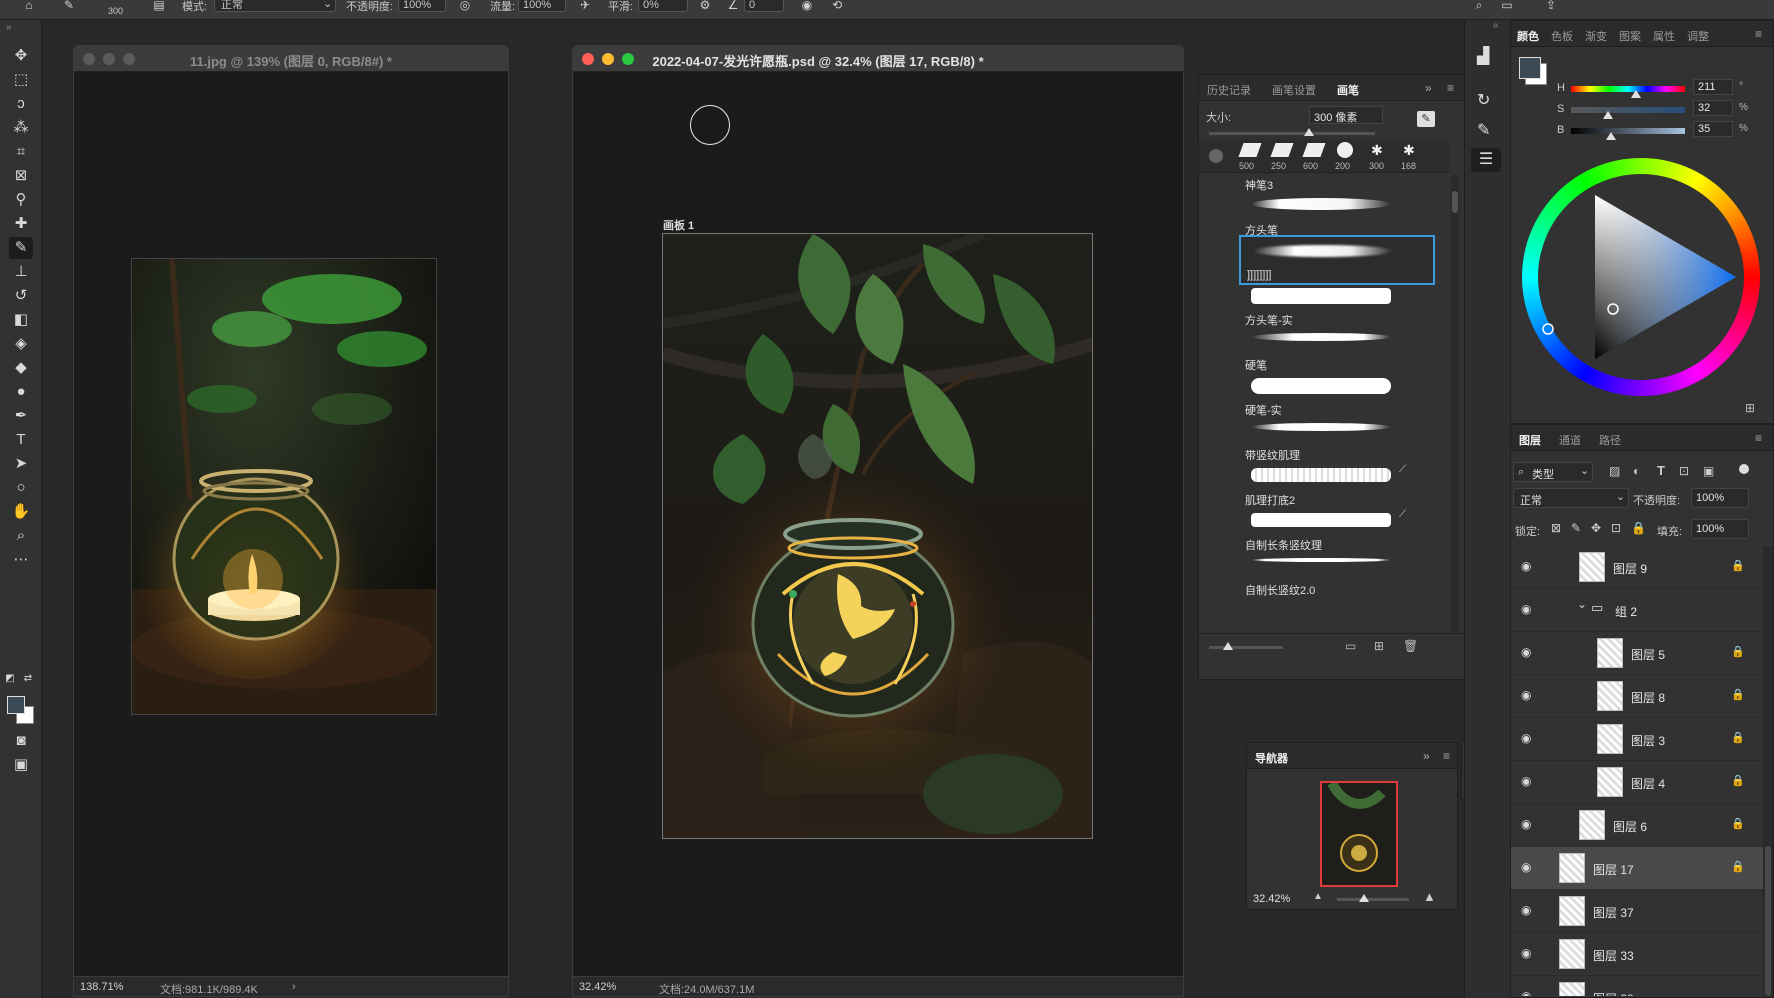  I want to click on hand-tool-icon: ✋, so click(21, 512).